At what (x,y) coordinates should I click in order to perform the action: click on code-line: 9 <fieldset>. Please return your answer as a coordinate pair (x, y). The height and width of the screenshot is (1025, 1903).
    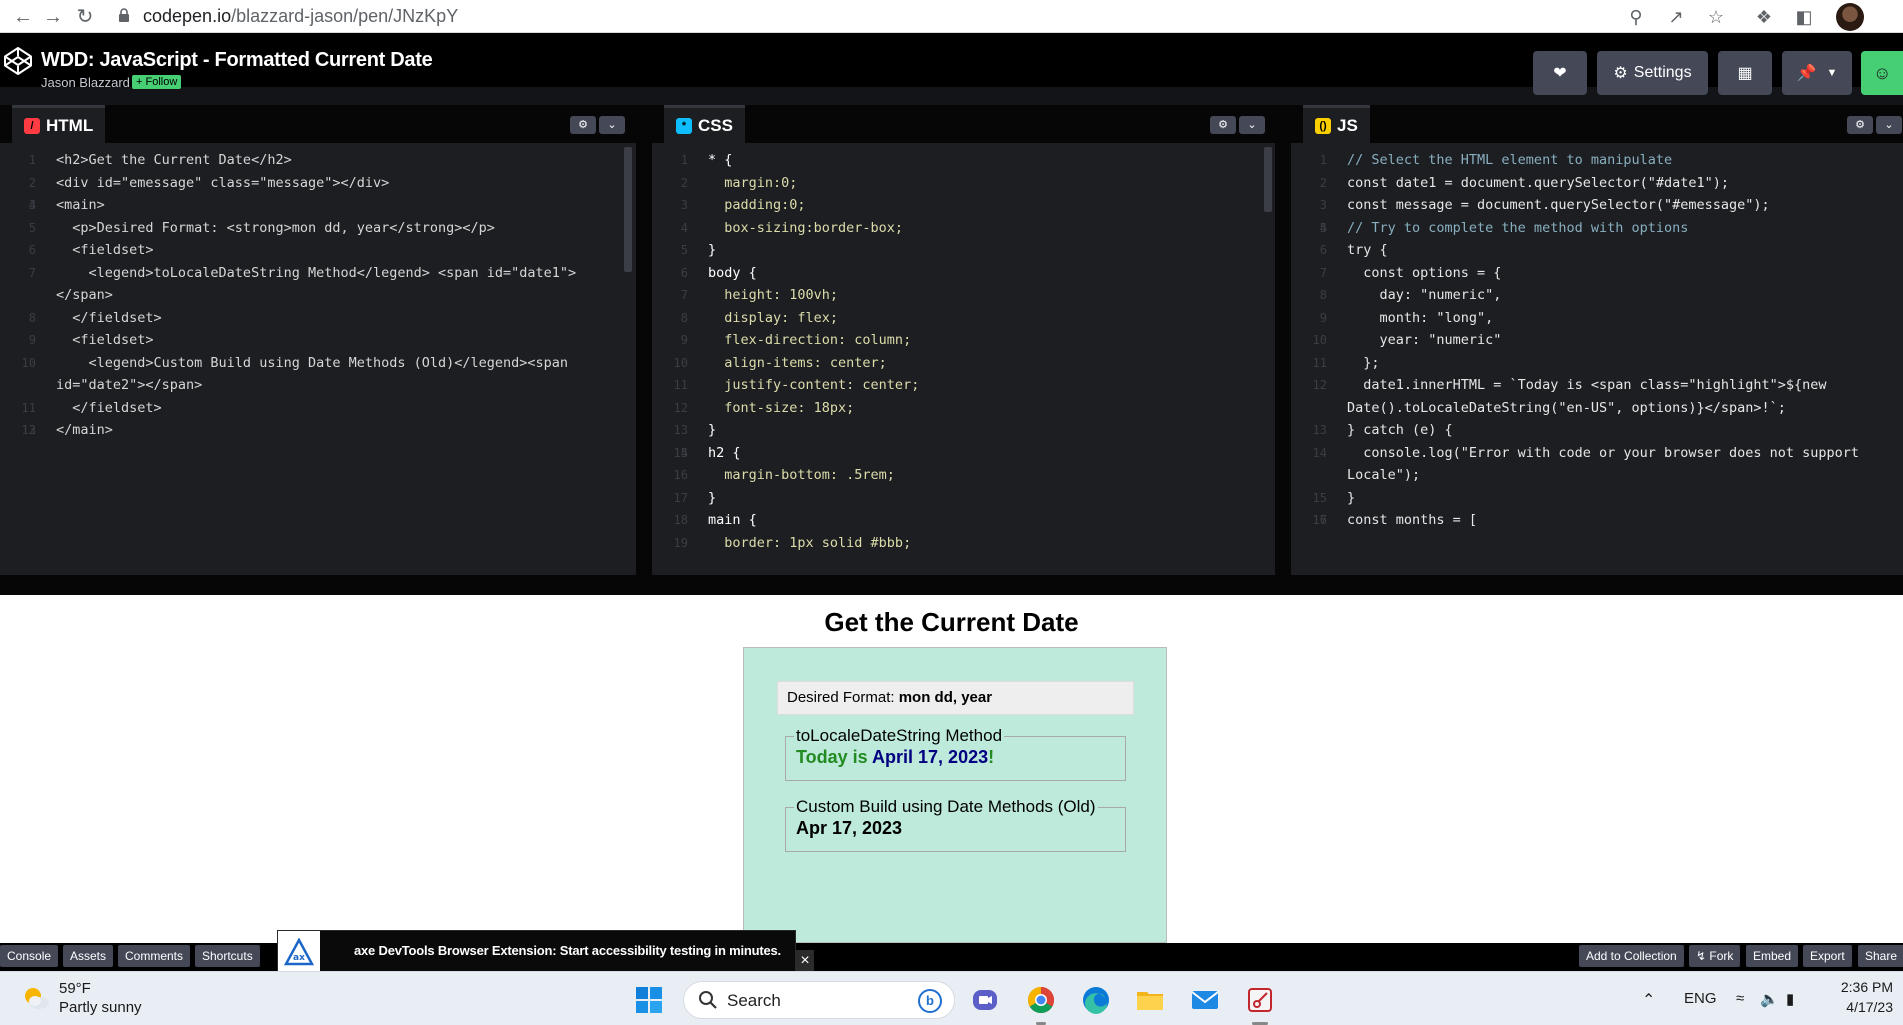
    Looking at the image, I should click on (324, 340).